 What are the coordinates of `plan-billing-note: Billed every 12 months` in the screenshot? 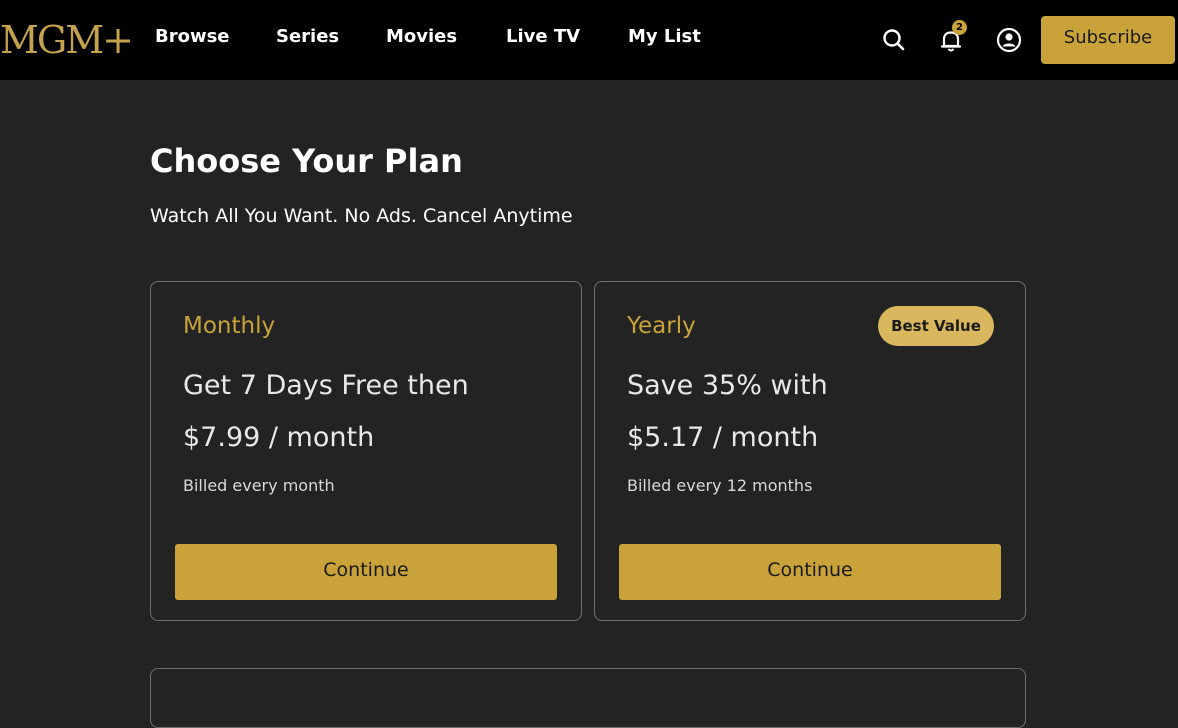 It's located at (720, 485).